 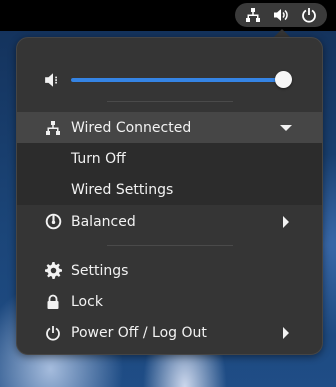 I want to click on network-wired-item: Wired Connected, so click(x=169, y=127).